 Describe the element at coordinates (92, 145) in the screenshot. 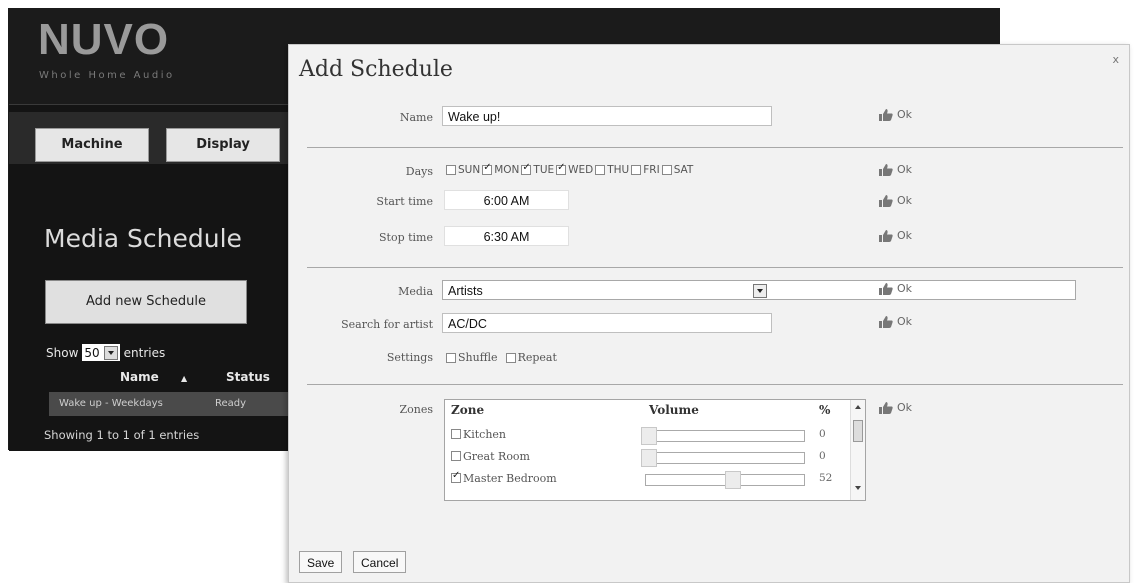

I see `tab-machine: Machine` at that location.